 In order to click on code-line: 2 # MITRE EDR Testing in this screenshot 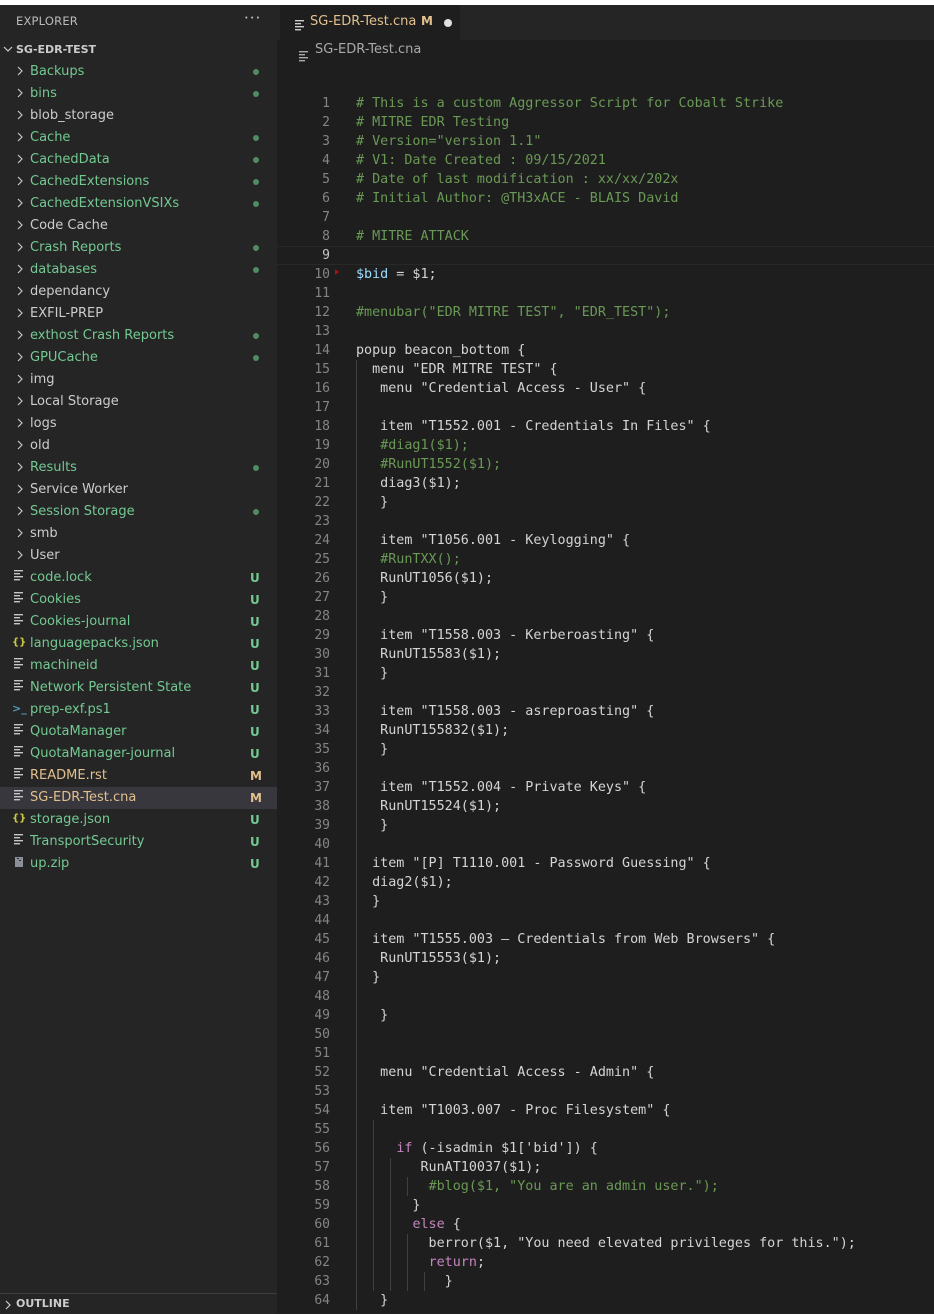, I will do `click(605, 122)`.